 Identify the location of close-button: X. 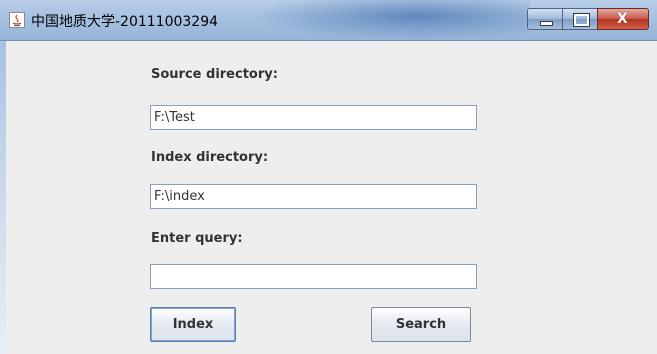
(623, 19).